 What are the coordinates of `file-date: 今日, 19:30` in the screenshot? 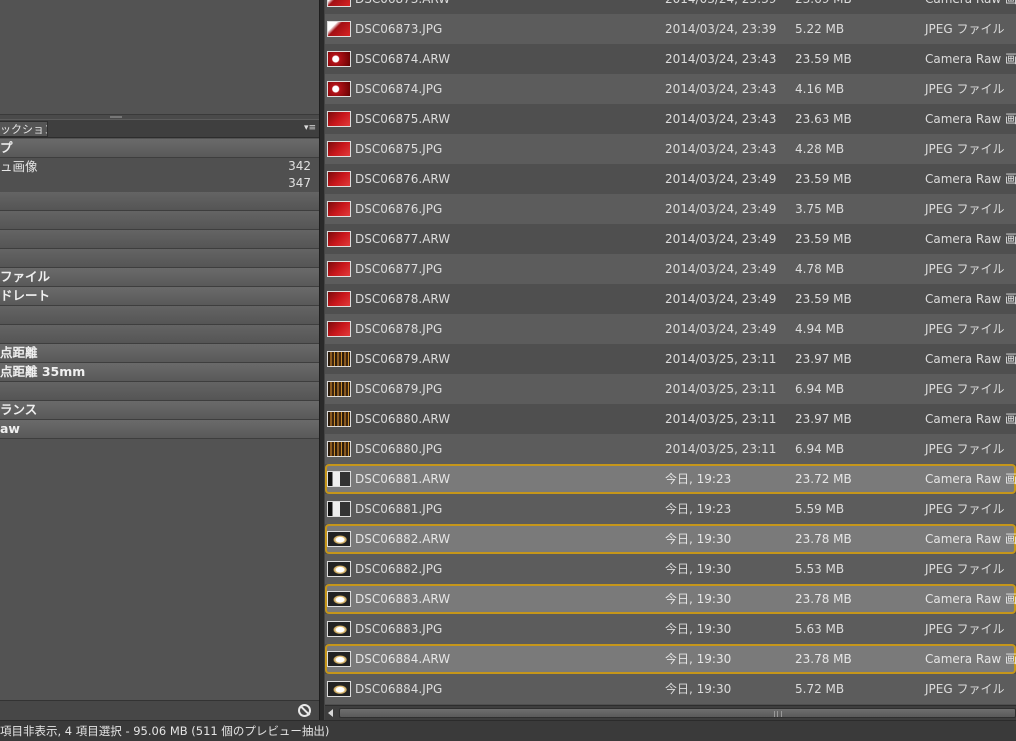 It's located at (698, 599).